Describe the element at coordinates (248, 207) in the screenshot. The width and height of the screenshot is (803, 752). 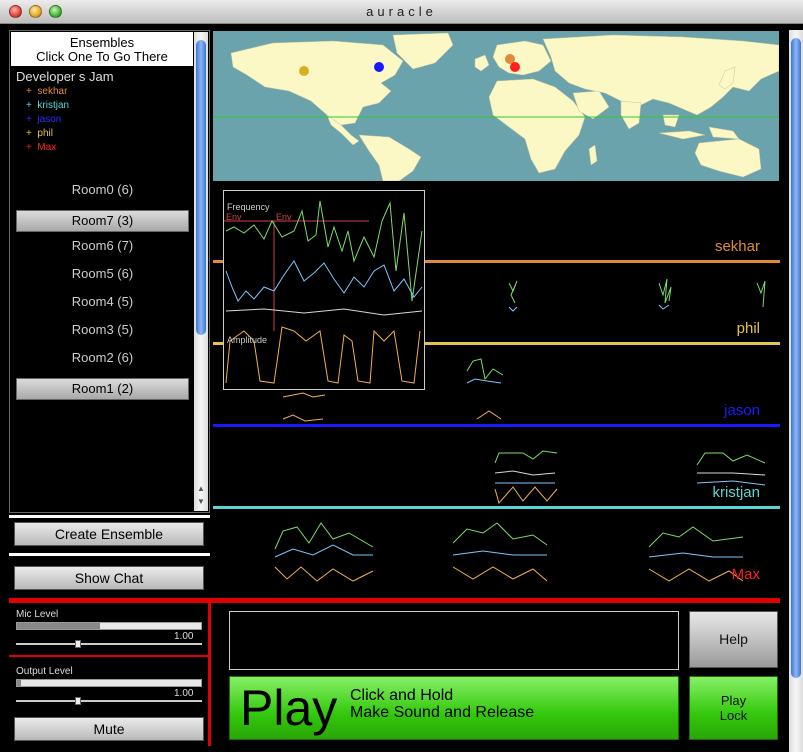
I see `frequency-label: Frequency` at that location.